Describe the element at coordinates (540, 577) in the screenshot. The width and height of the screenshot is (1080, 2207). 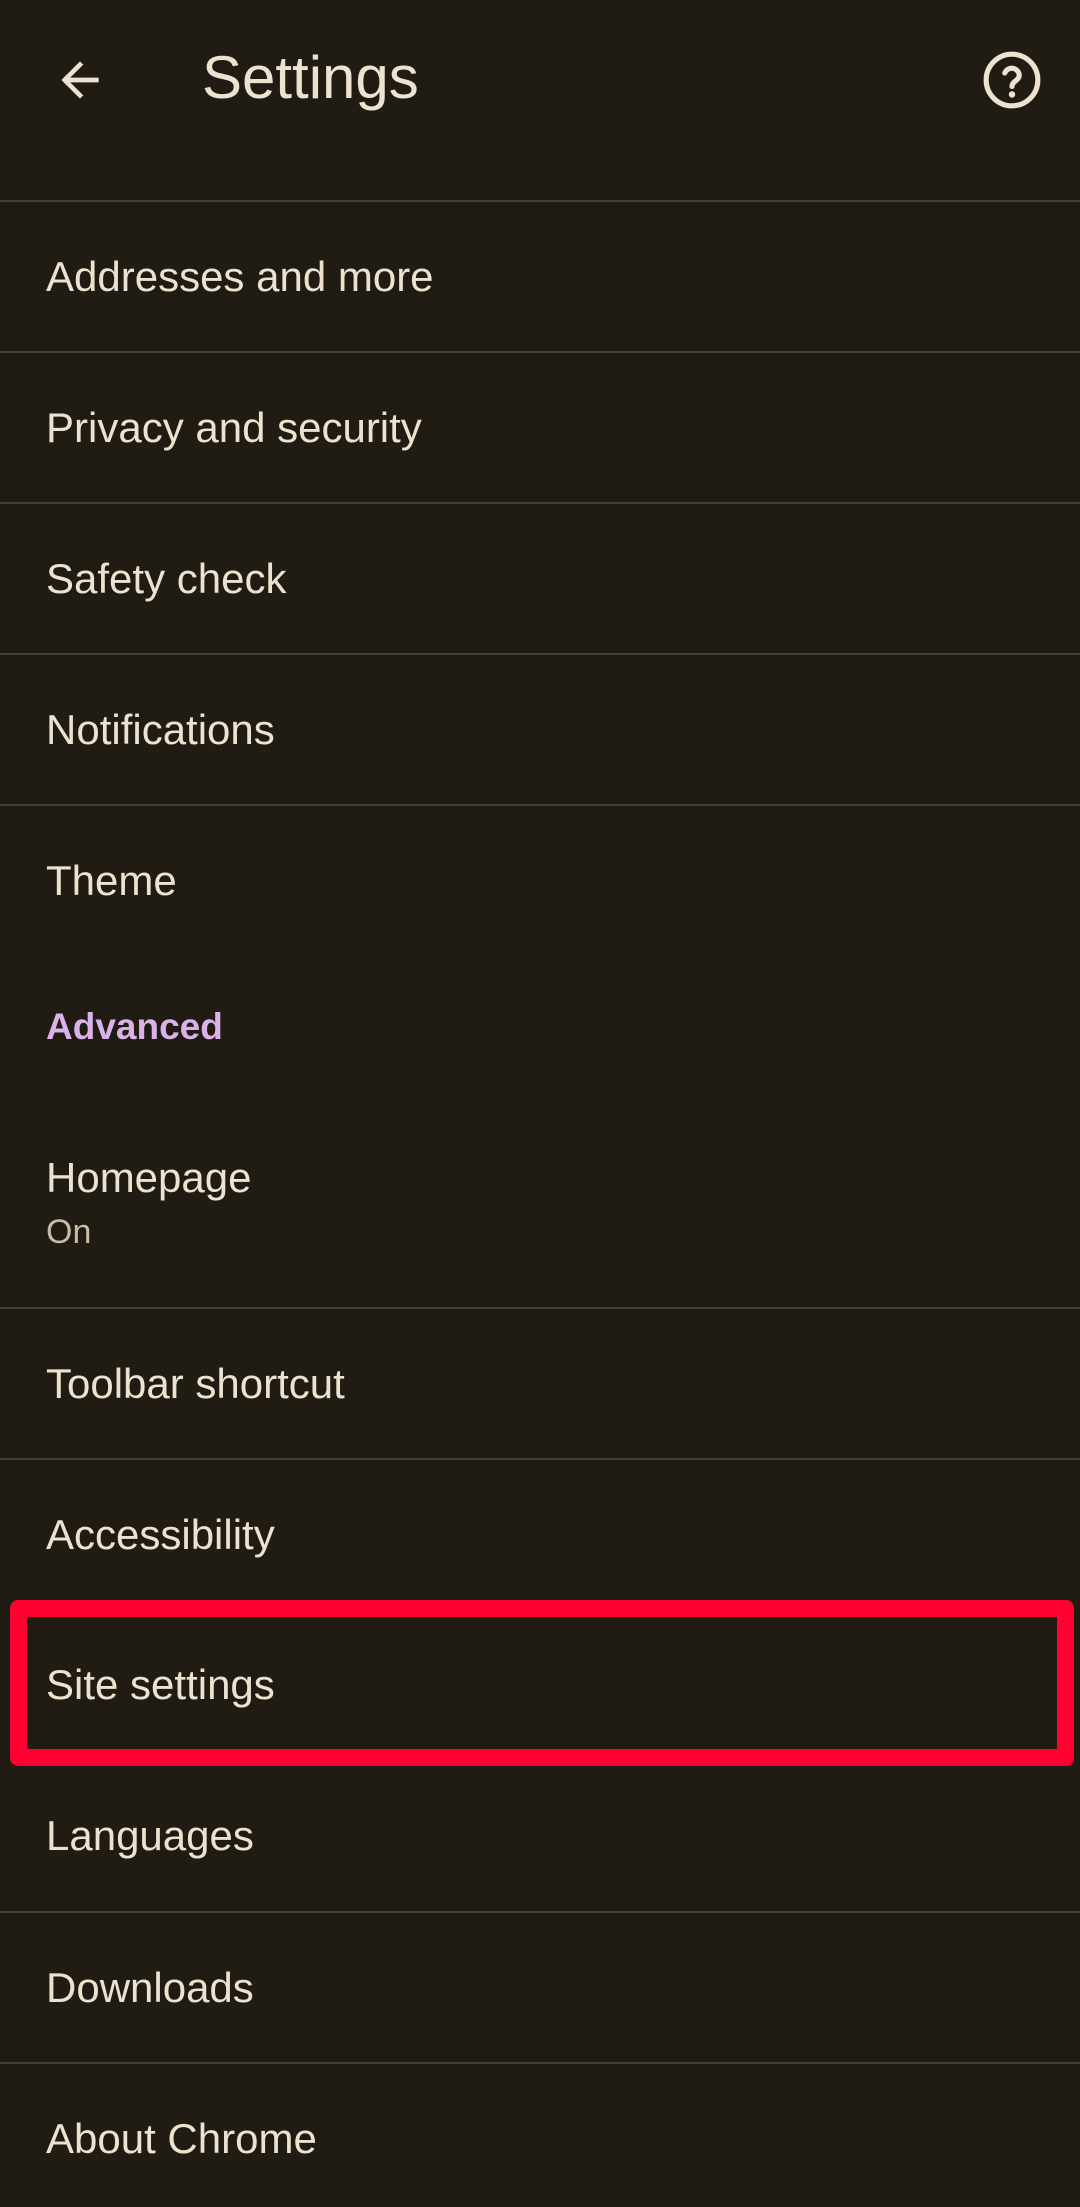
I see `settings-item-safety-check: Safety check` at that location.